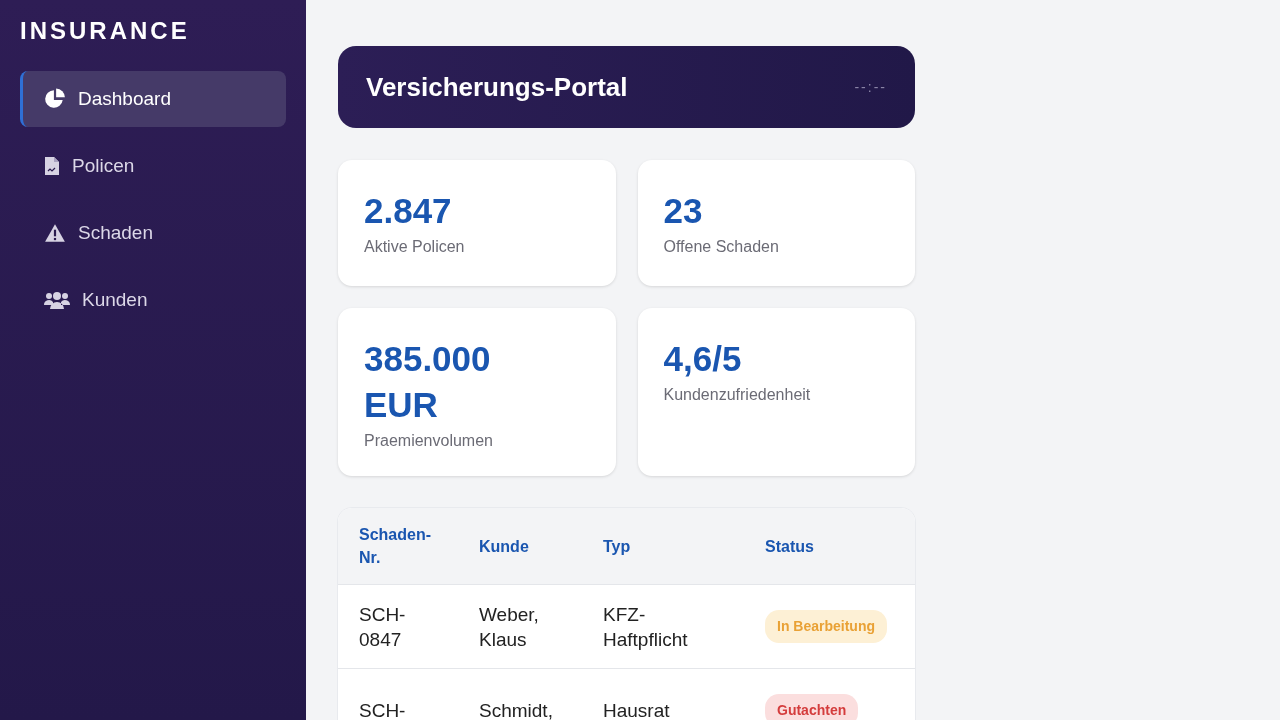 Image resolution: width=1280 pixels, height=720 pixels. I want to click on users-icon, so click(57, 300).